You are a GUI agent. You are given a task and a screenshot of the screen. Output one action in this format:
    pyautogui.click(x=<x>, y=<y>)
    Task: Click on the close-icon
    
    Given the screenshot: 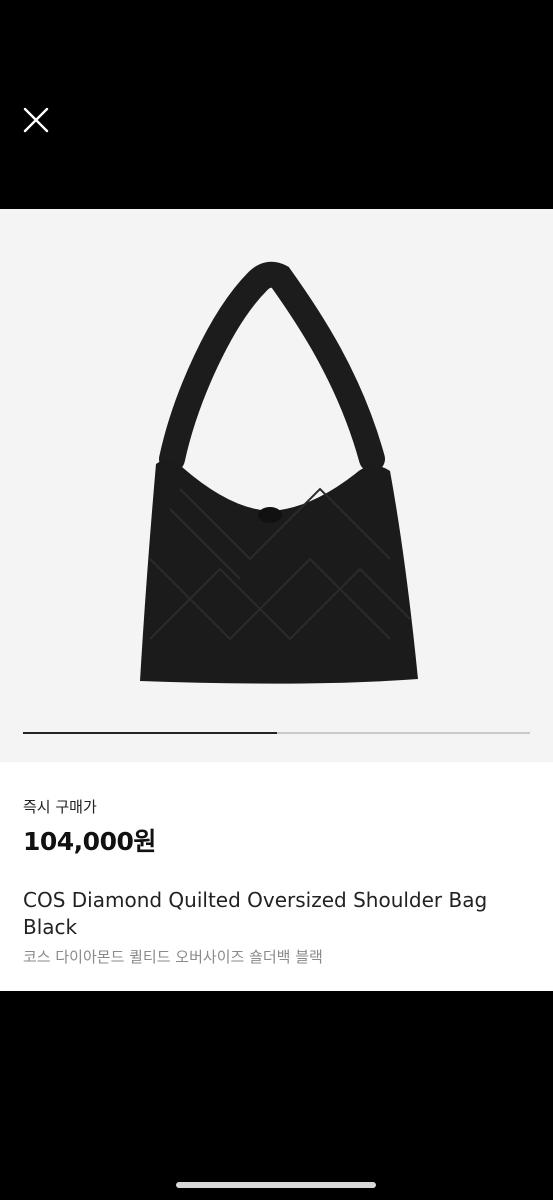 What is the action you would take?
    pyautogui.click(x=36, y=120)
    